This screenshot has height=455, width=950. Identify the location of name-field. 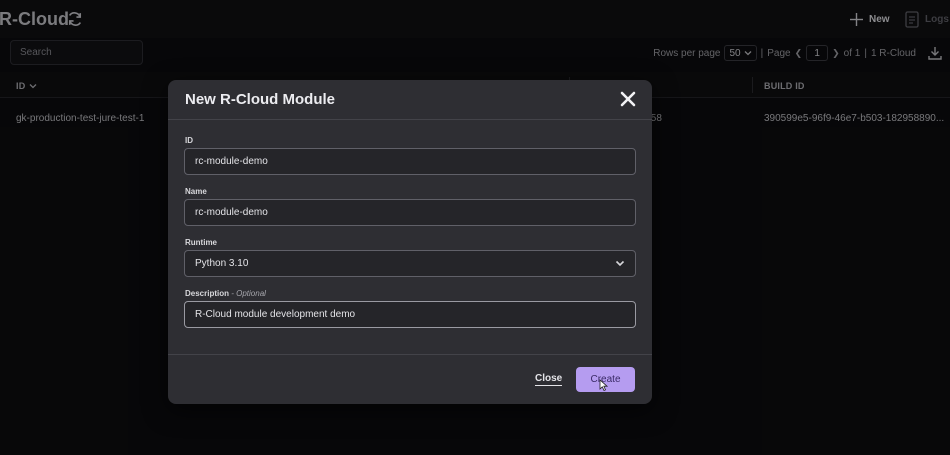
(410, 212).